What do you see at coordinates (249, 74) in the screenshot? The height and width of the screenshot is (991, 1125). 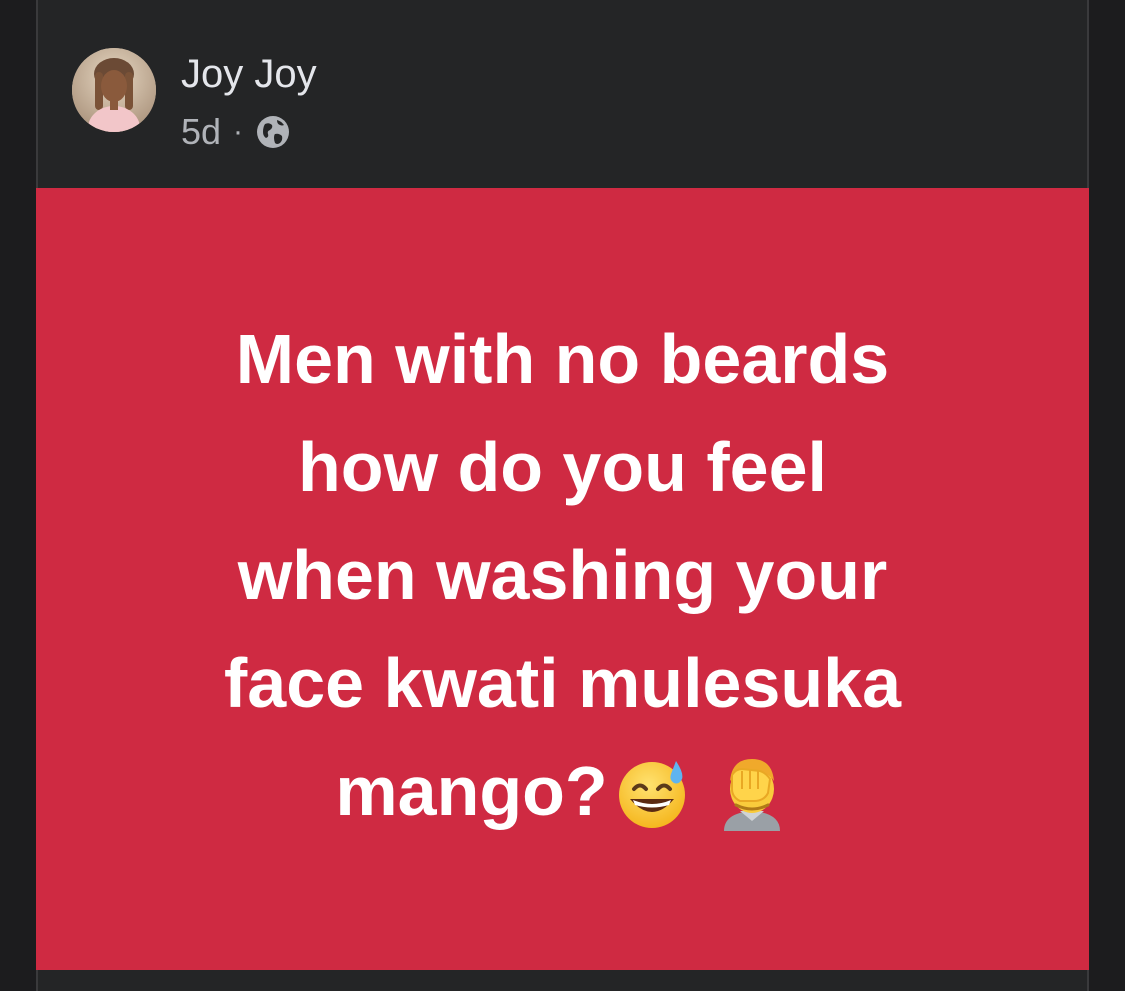 I see `author-name: Joy Joy` at bounding box center [249, 74].